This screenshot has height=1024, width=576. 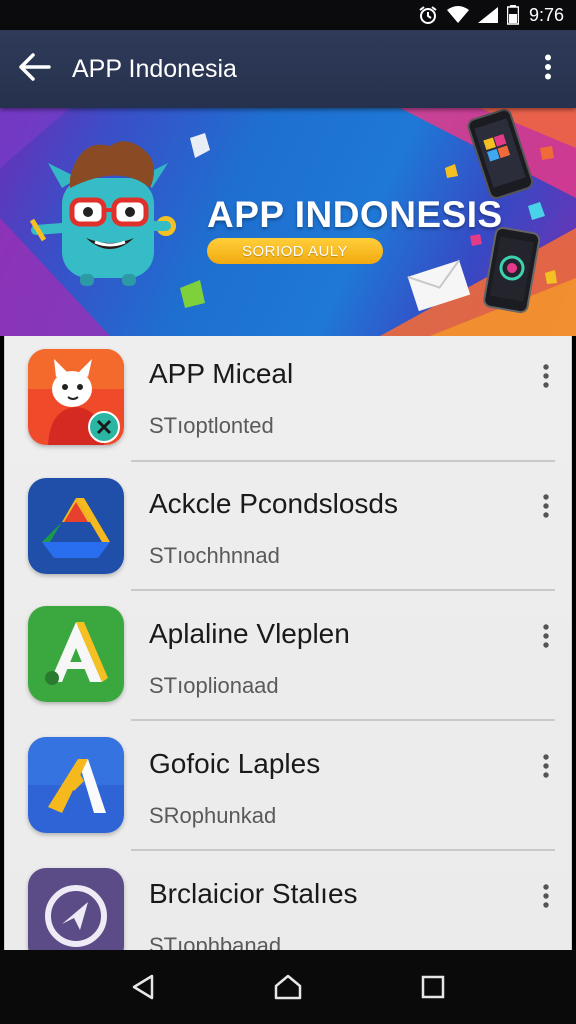 I want to click on overflow-menu-button, so click(x=548, y=69).